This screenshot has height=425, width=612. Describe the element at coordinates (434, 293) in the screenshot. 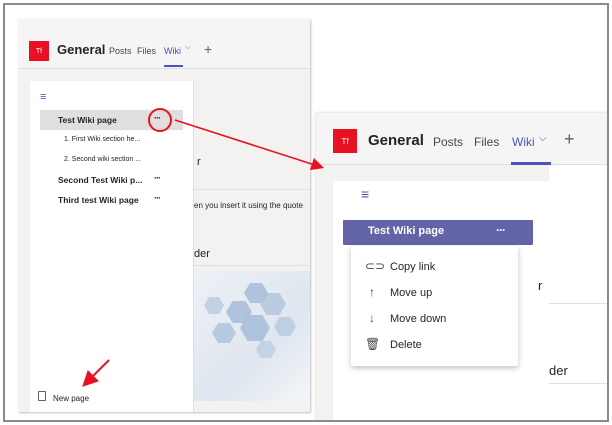

I see `menu-item-move-up: ↑ Move up` at that location.